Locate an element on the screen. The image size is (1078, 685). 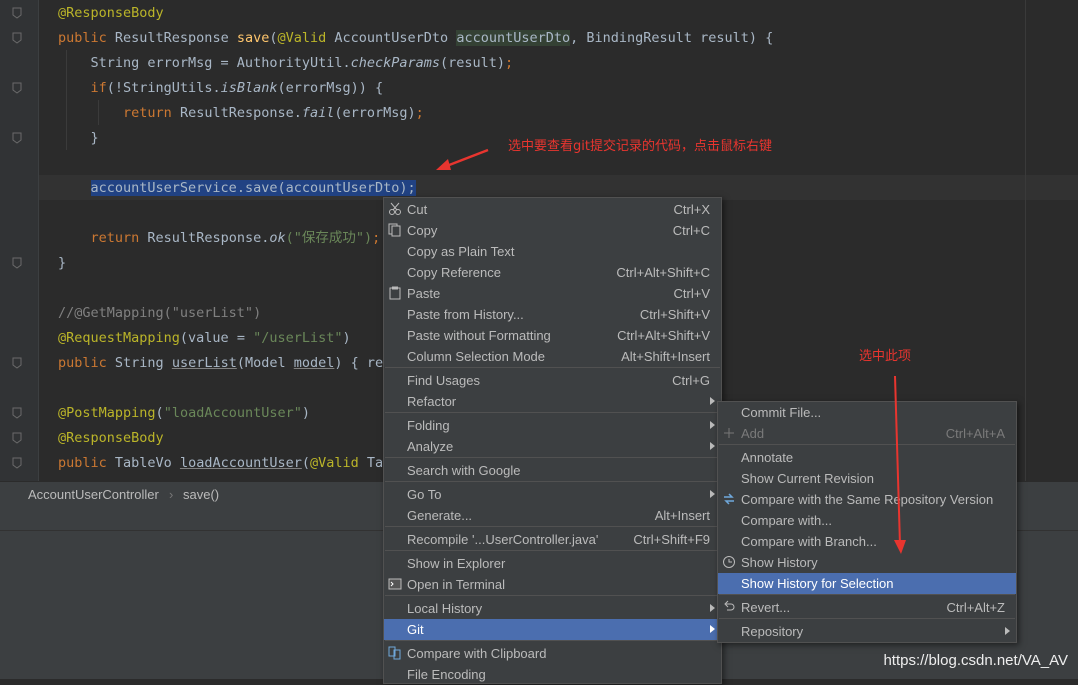
arrow-to-selection is located at coordinates (466, 158).